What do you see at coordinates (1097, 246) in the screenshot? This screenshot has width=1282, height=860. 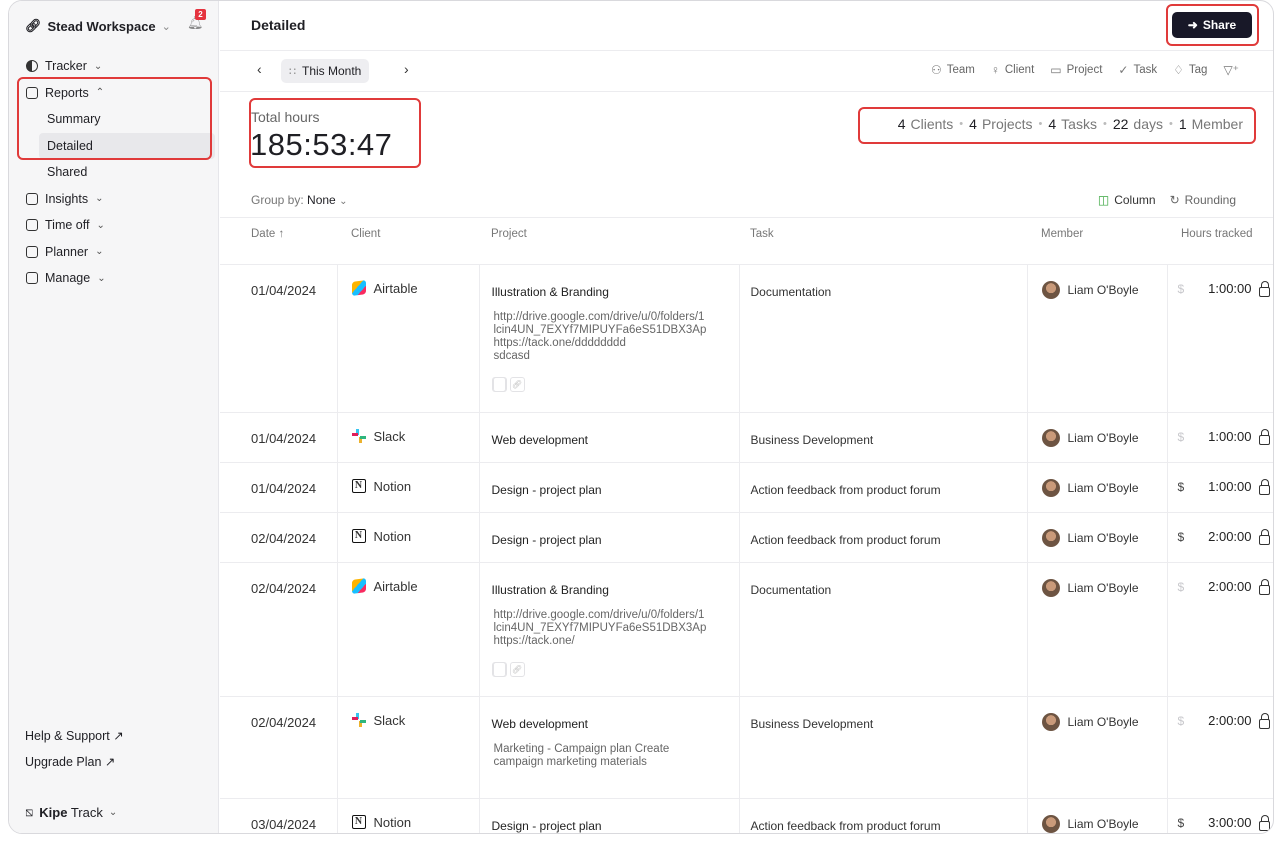 I see `column-header-member: Member` at bounding box center [1097, 246].